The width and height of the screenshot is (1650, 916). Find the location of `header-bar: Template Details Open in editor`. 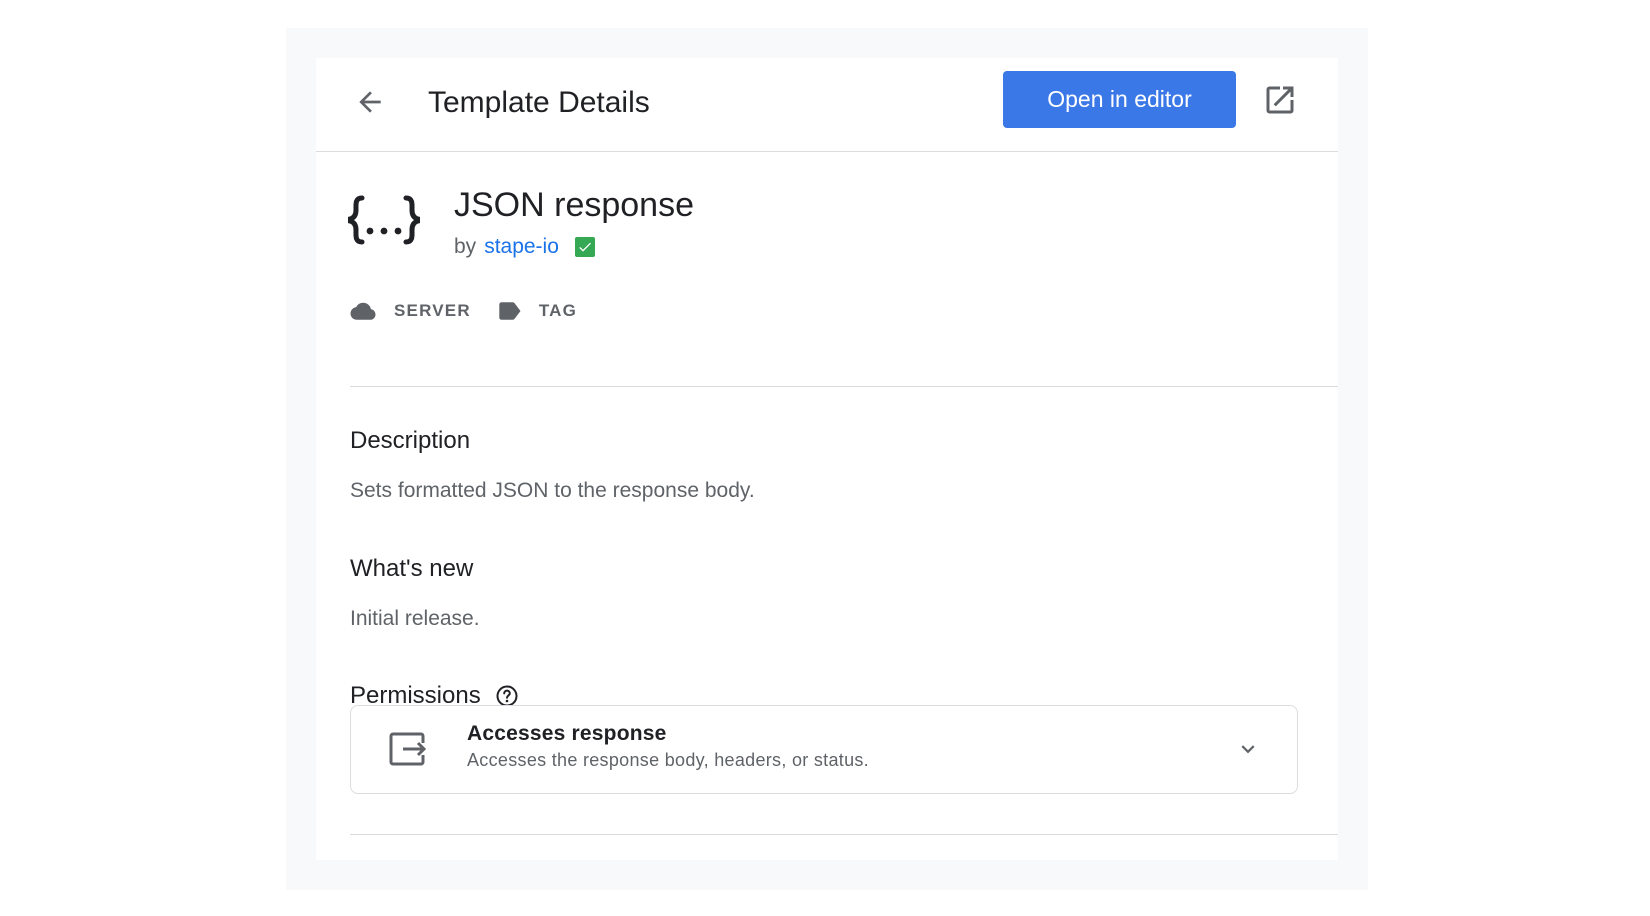

header-bar: Template Details Open in editor is located at coordinates (827, 105).